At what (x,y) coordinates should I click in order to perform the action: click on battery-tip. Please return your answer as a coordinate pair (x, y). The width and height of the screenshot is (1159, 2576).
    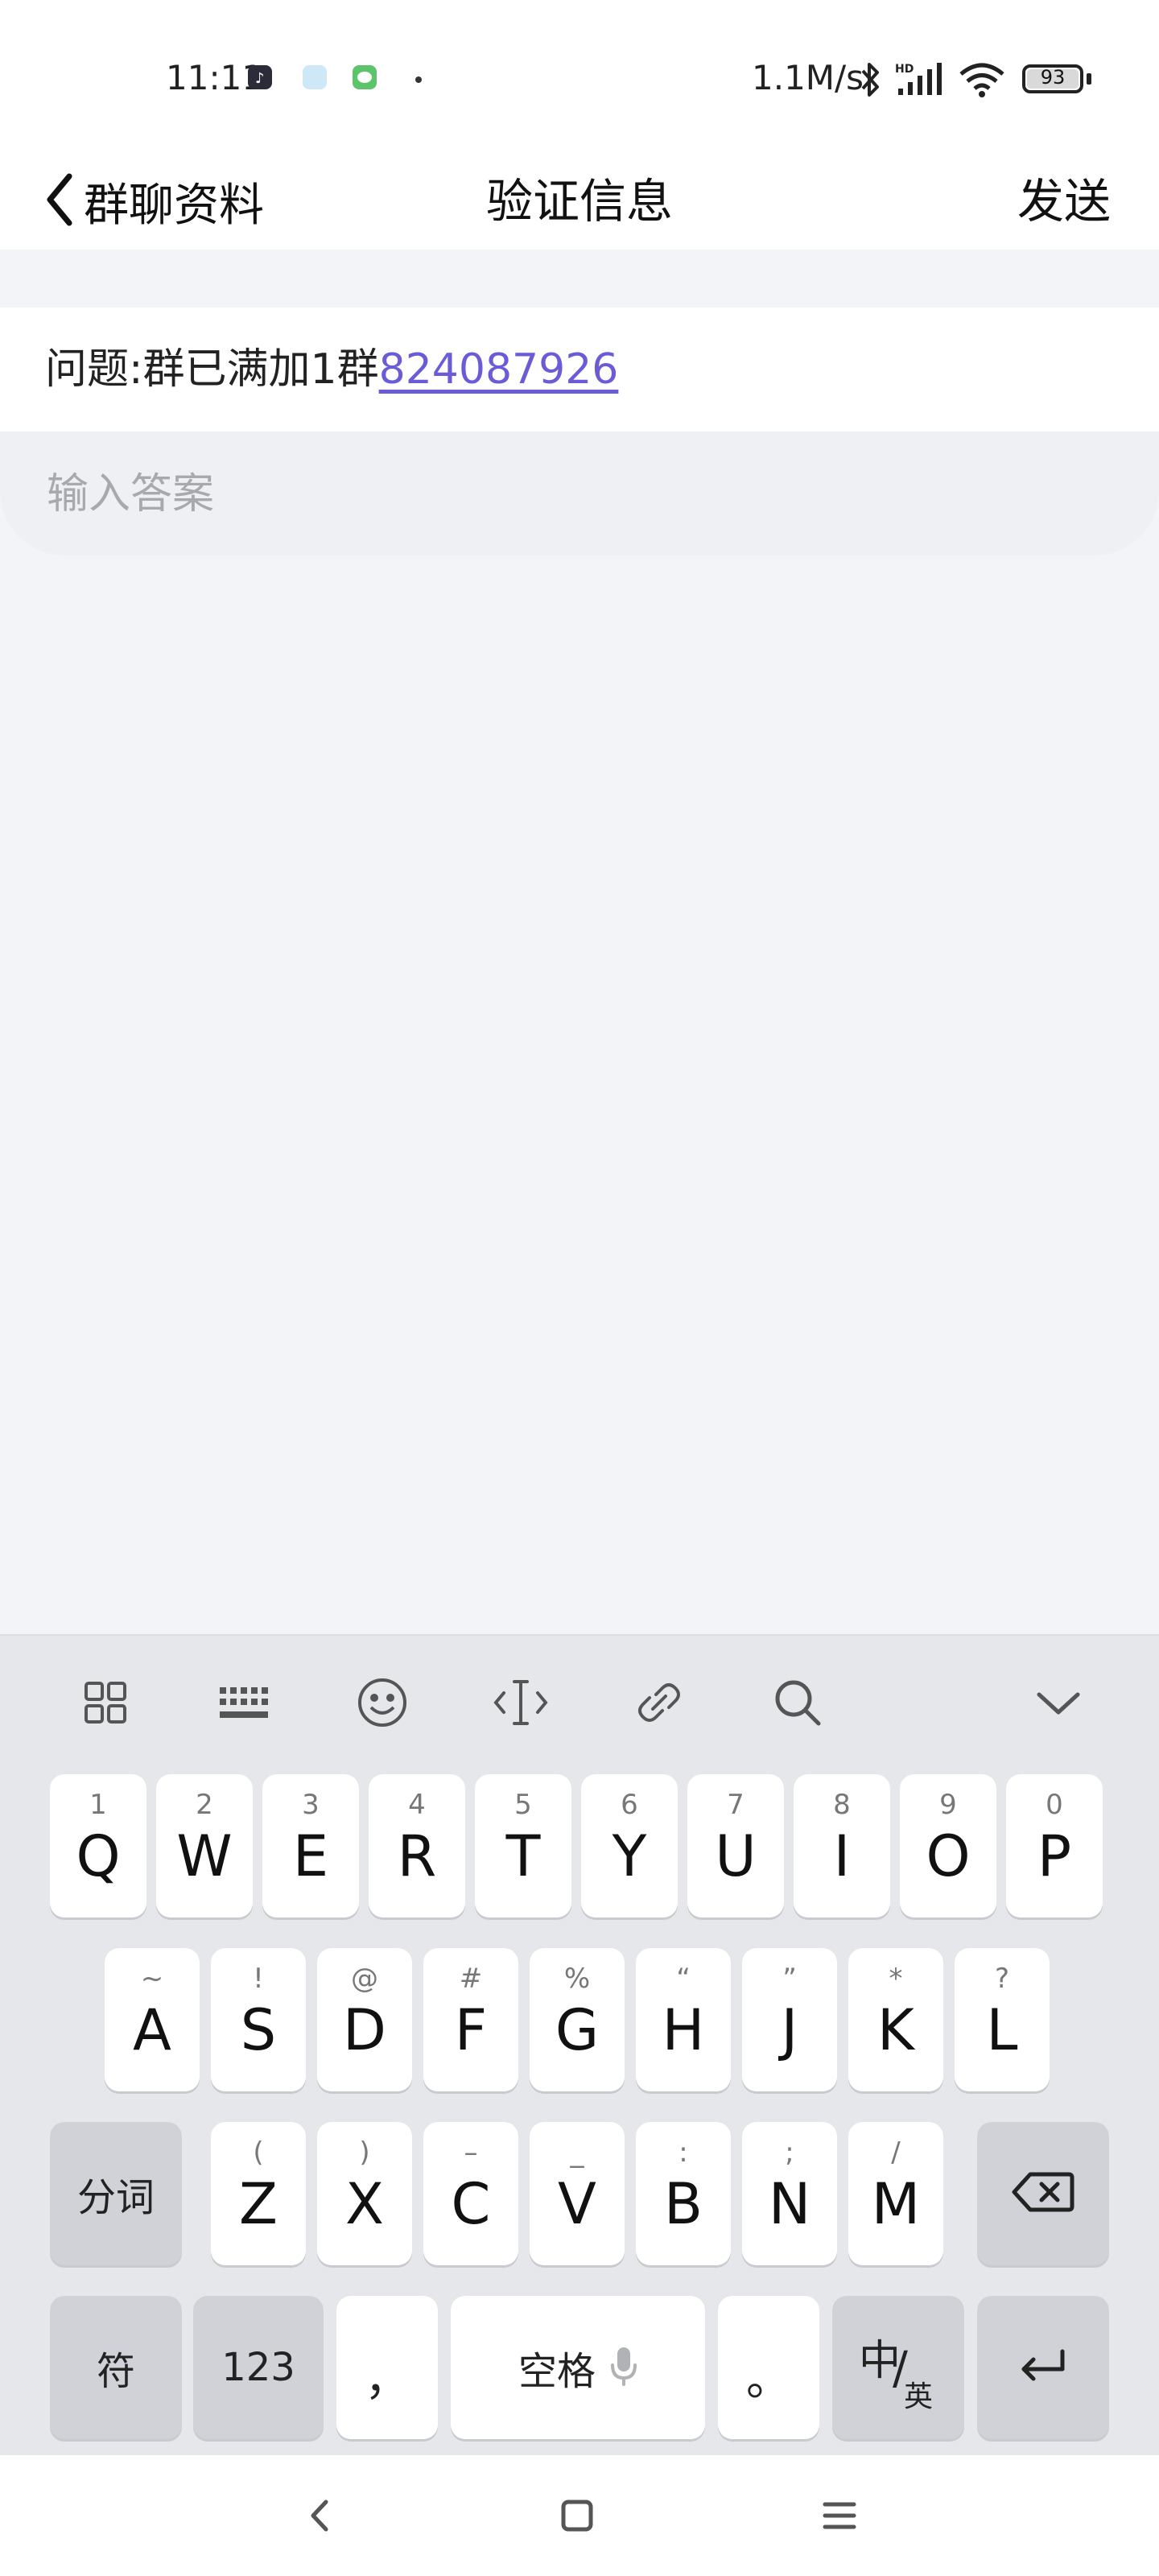
    Looking at the image, I should click on (1089, 79).